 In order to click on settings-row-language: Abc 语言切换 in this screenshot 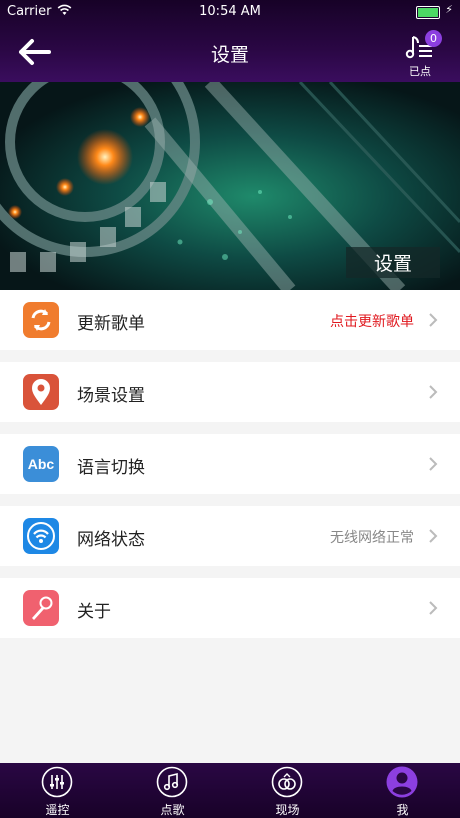, I will do `click(230, 464)`.